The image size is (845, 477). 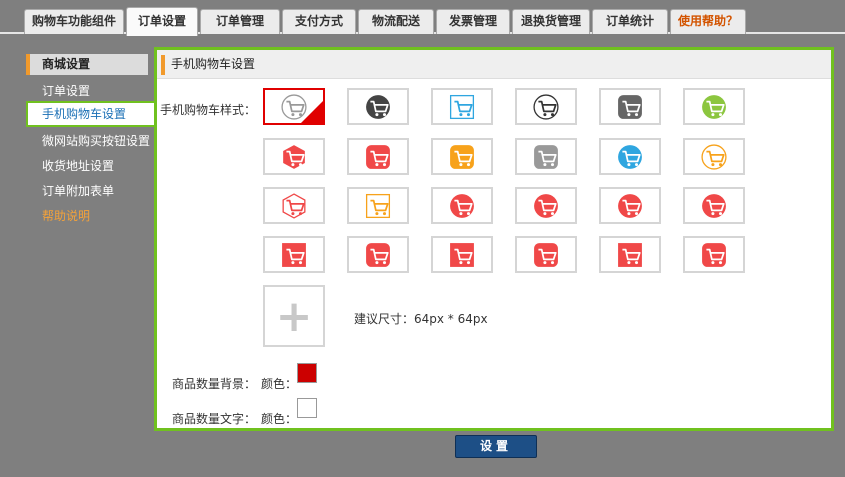 What do you see at coordinates (162, 21) in the screenshot?
I see `tab-order-settings: 订单设置` at bounding box center [162, 21].